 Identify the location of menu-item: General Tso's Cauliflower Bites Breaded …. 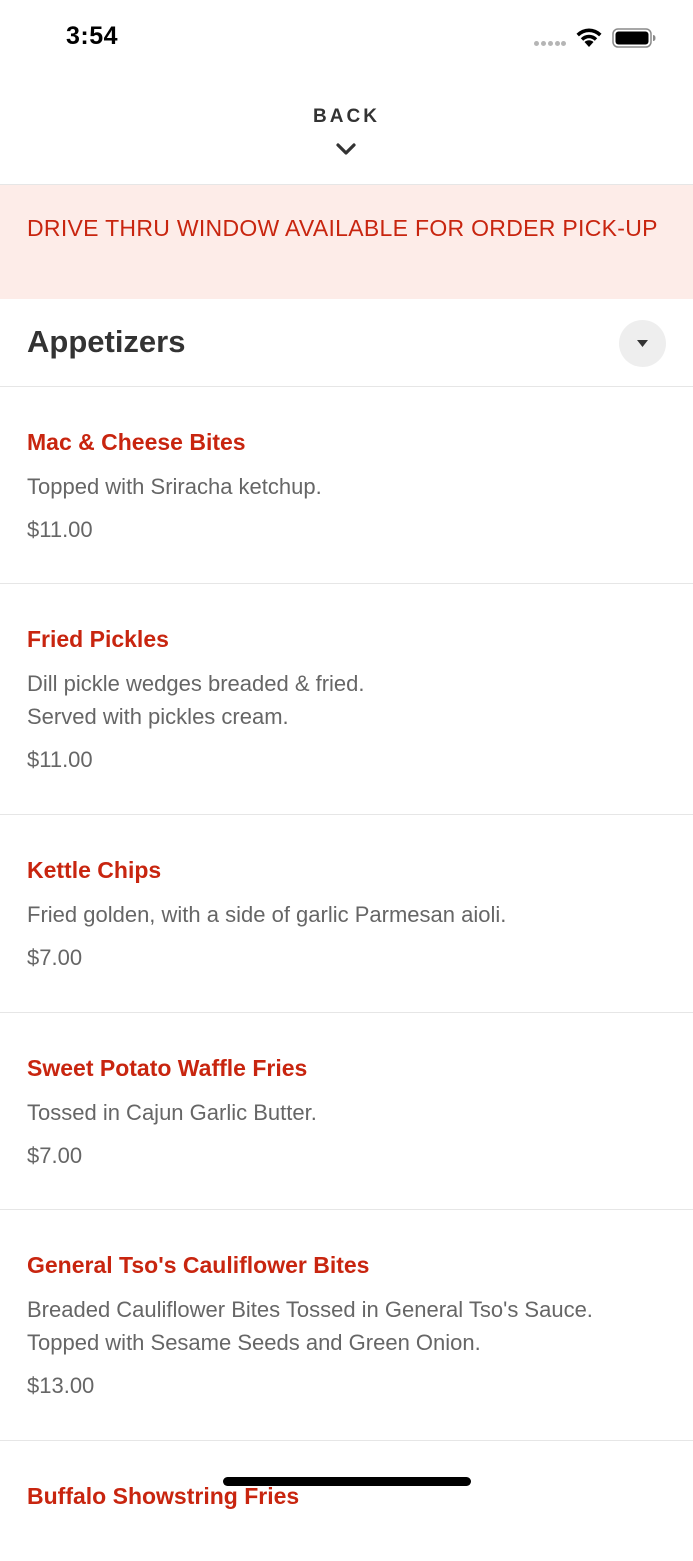
(346, 1325).